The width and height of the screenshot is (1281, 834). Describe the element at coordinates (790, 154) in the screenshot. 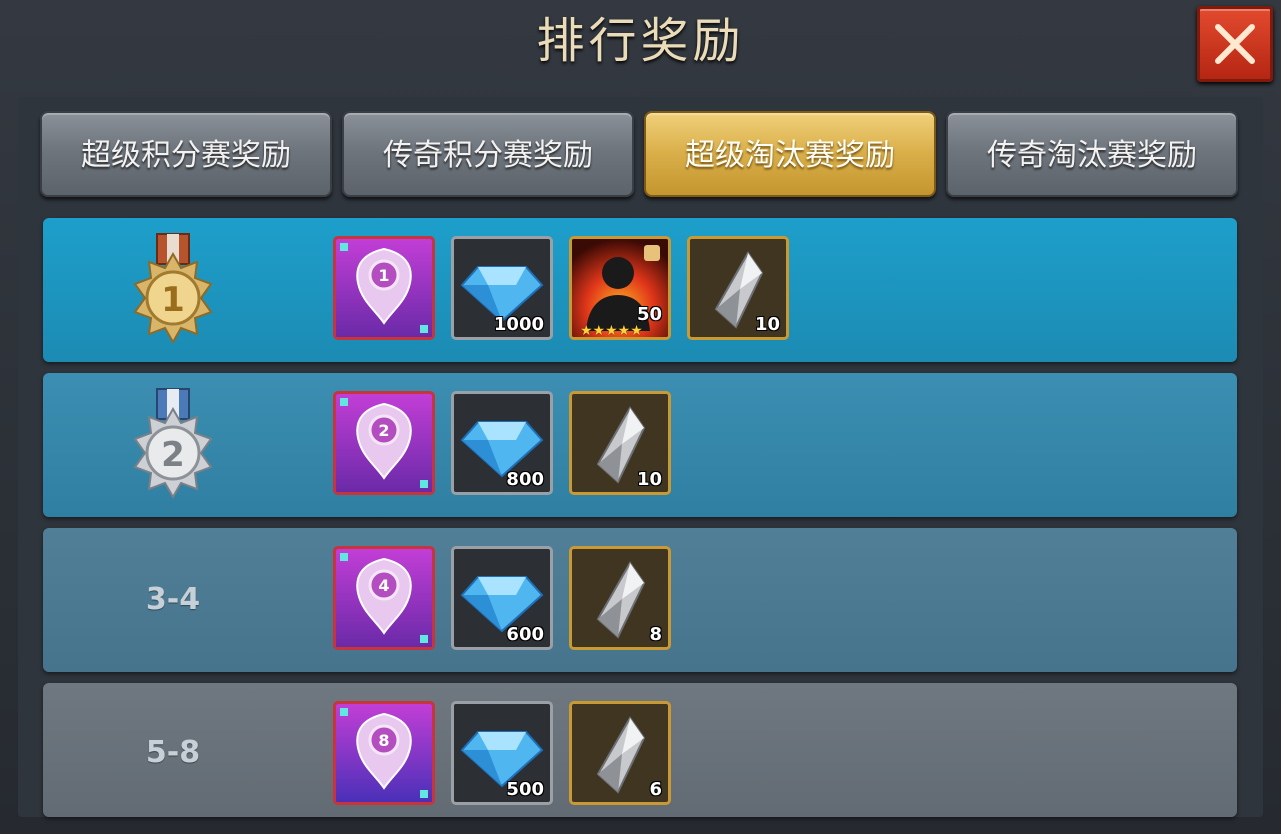

I see `tab-super-knockout-reward: 超级淘汰赛奖励` at that location.